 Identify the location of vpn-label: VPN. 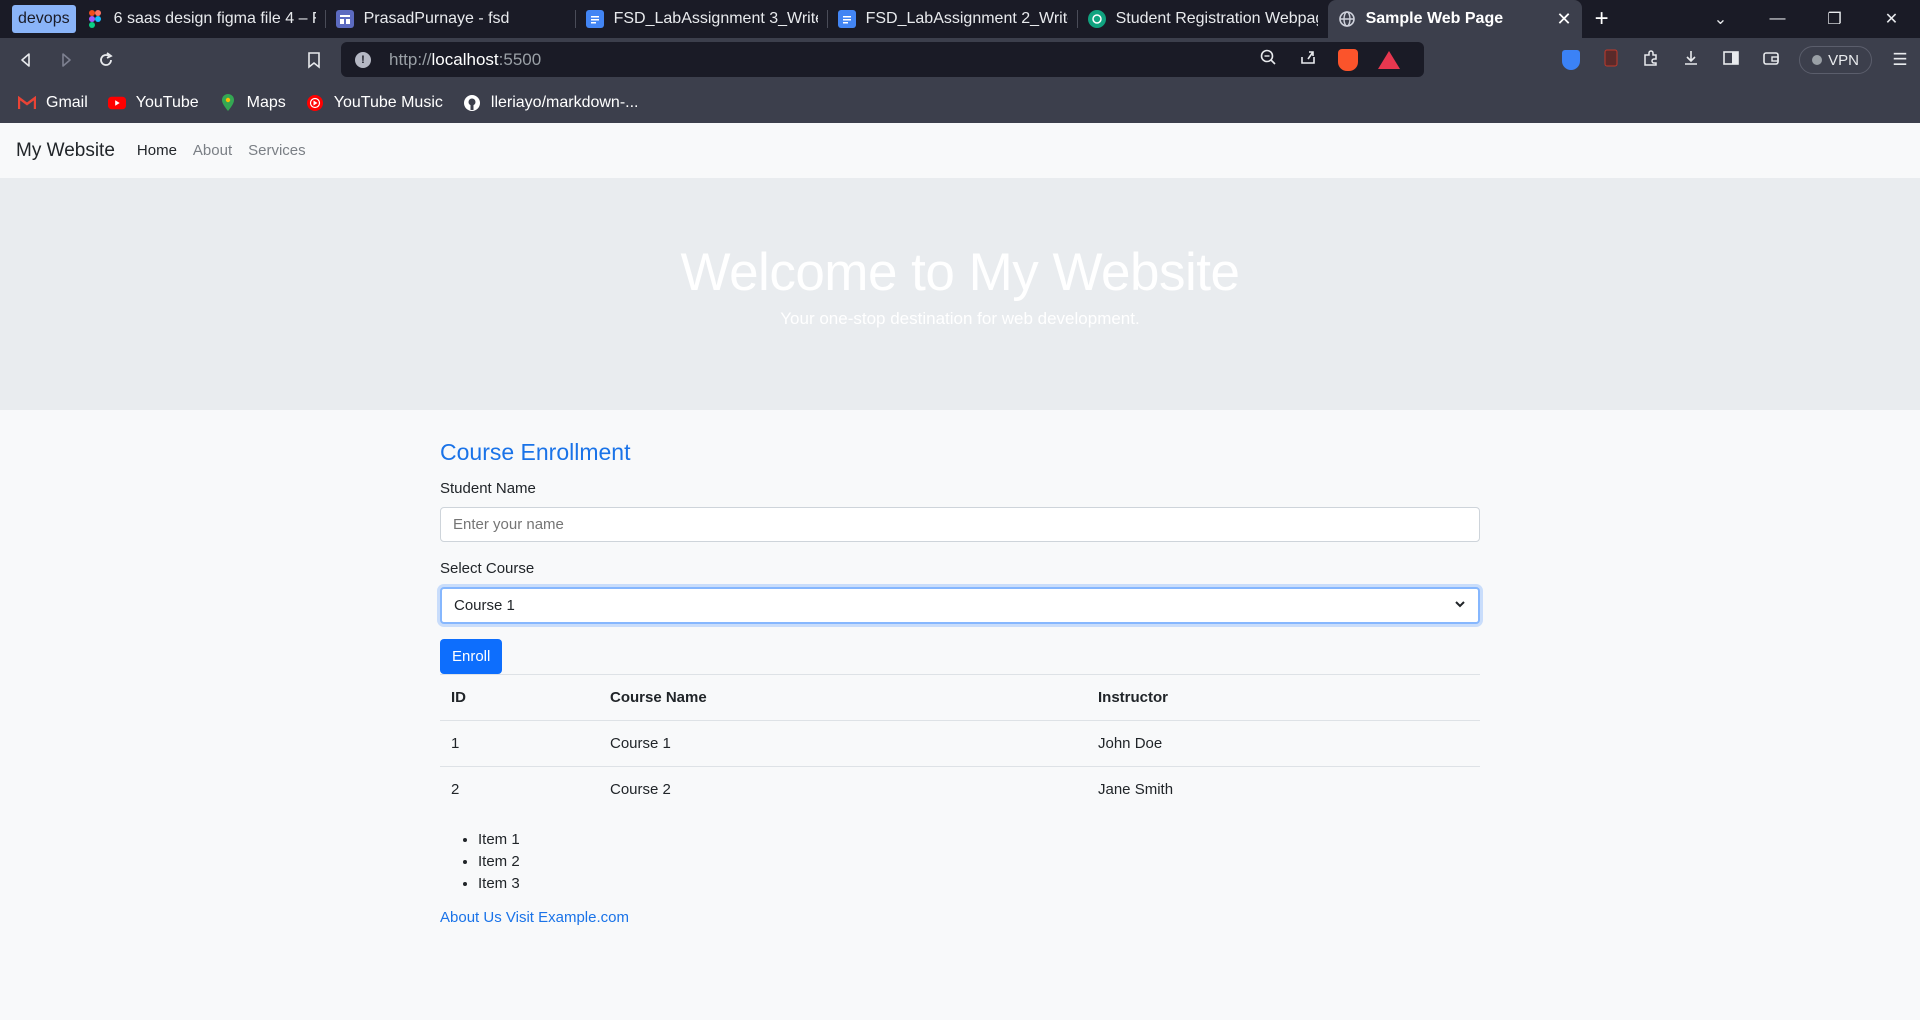
(1843, 60).